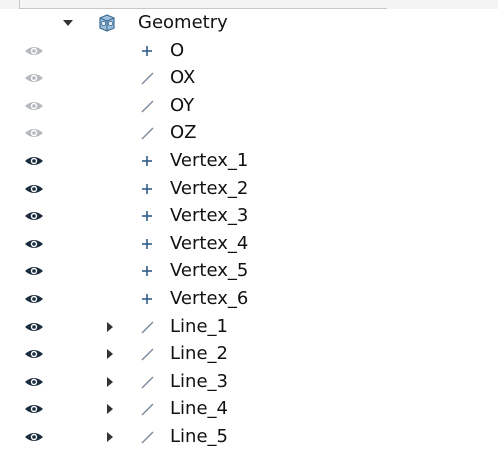  Describe the element at coordinates (209, 243) in the screenshot. I see `tree-item-label: Vertex_4` at that location.